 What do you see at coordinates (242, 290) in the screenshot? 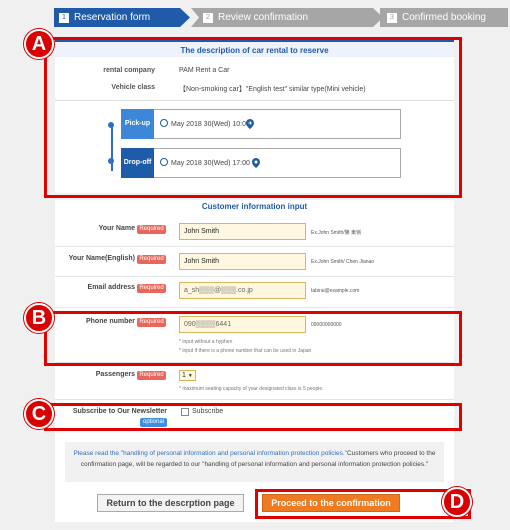
I see `email-input: a_sh▒▒▒@▒▒▒.co.jp` at bounding box center [242, 290].